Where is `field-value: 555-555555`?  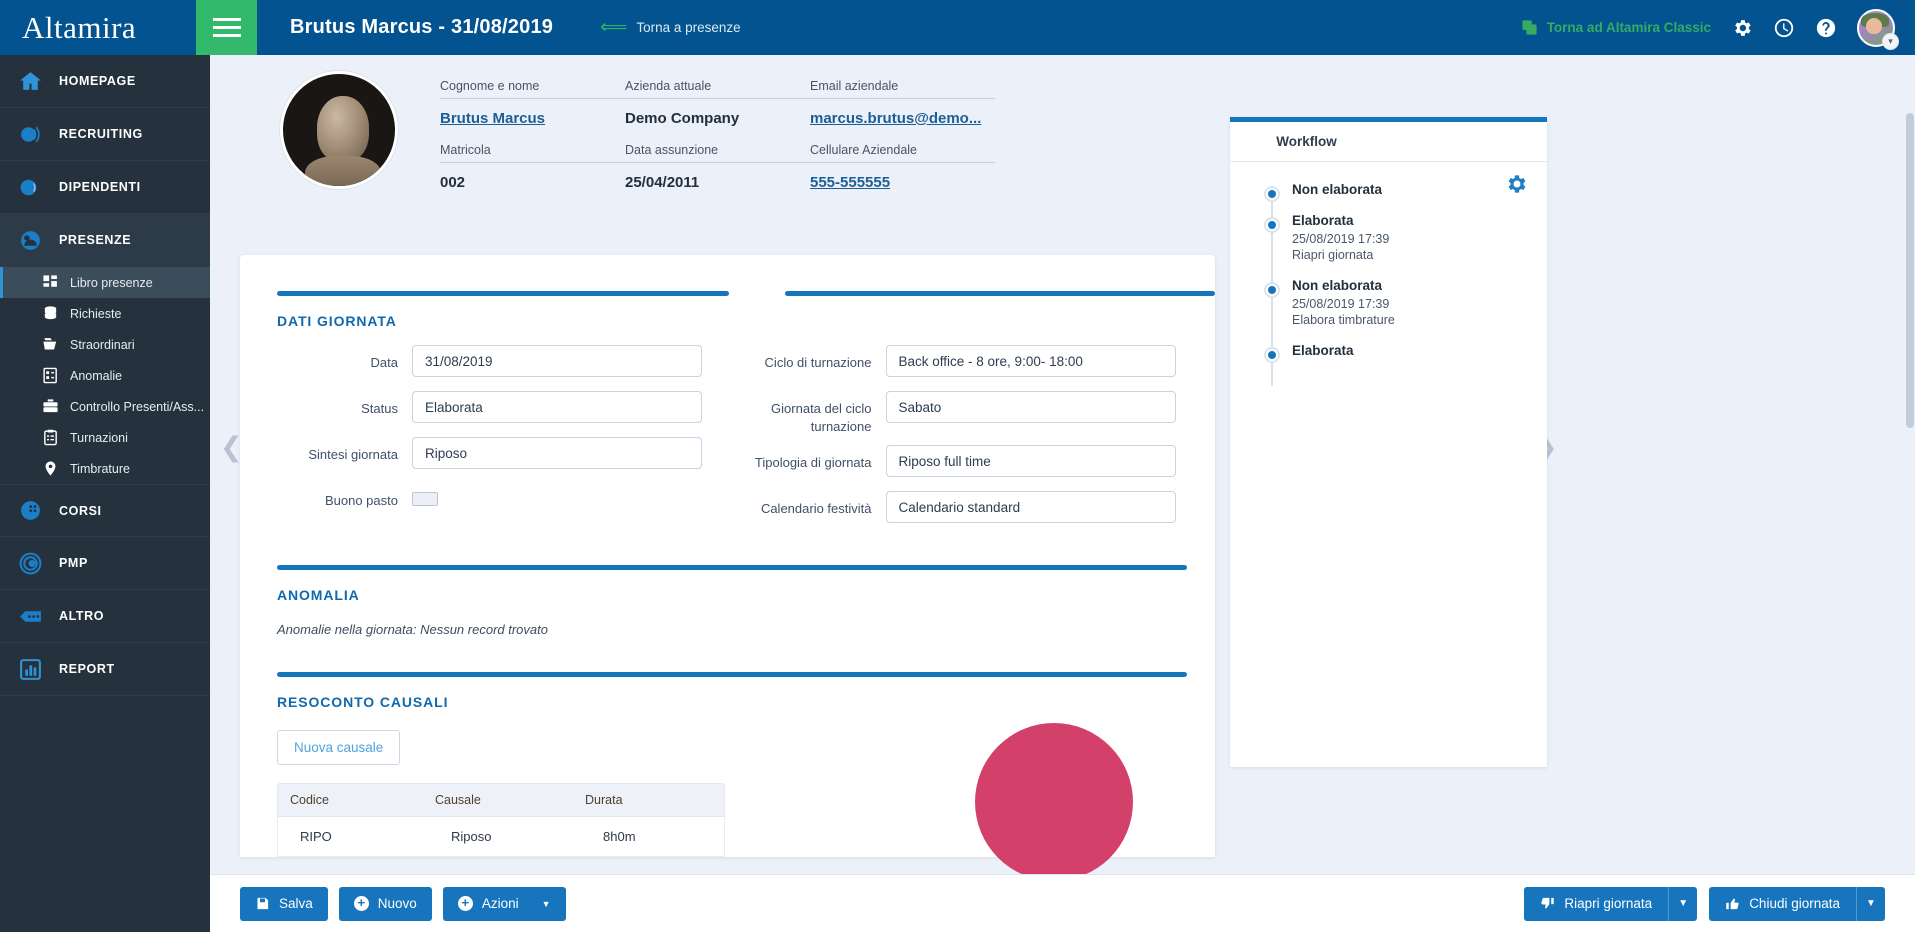 field-value: 555-555555 is located at coordinates (902, 177).